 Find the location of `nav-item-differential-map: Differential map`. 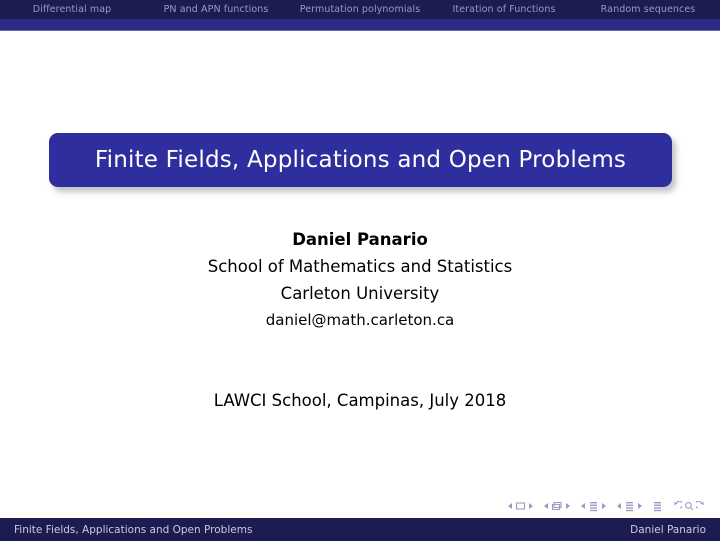

nav-item-differential-map: Differential map is located at coordinates (72, 9).